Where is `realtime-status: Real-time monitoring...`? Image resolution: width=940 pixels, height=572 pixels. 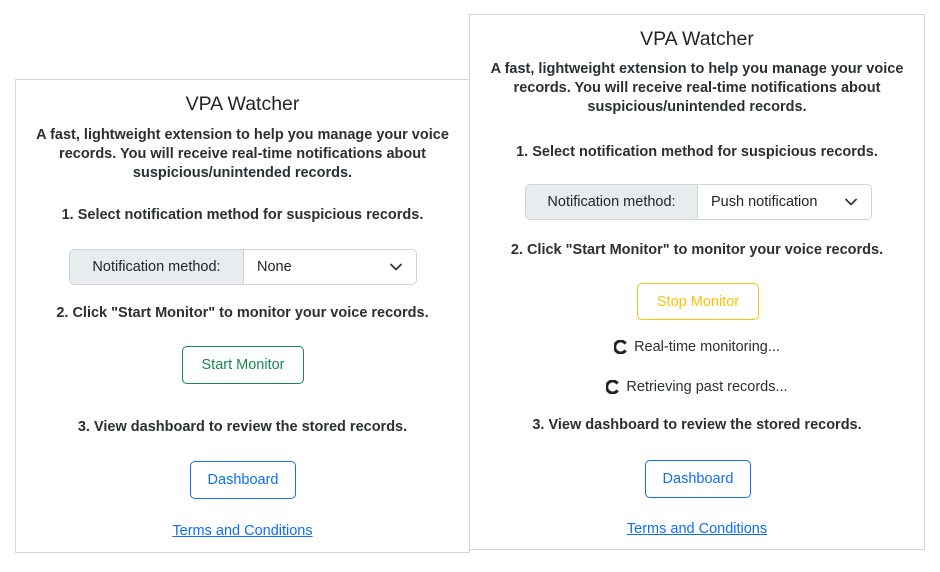 realtime-status: Real-time monitoring... is located at coordinates (697, 347).